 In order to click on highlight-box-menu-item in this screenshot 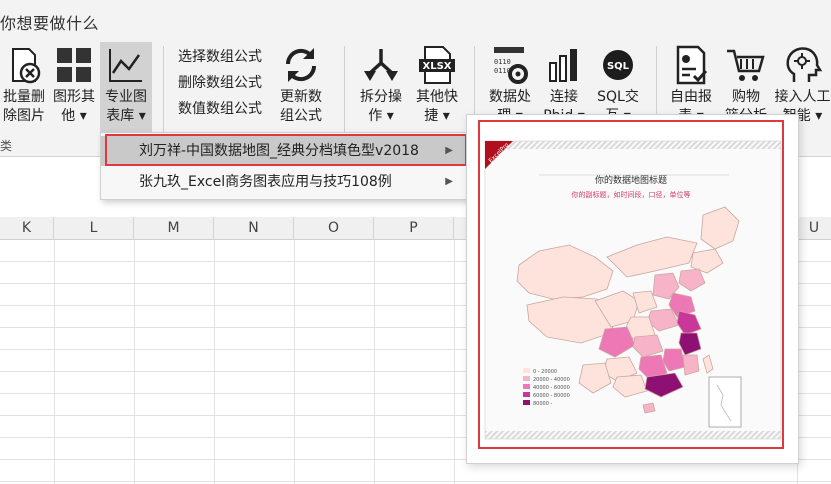, I will do `click(286, 150)`.